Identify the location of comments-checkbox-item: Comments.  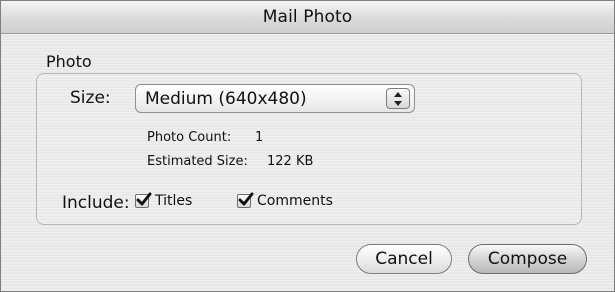
(285, 201).